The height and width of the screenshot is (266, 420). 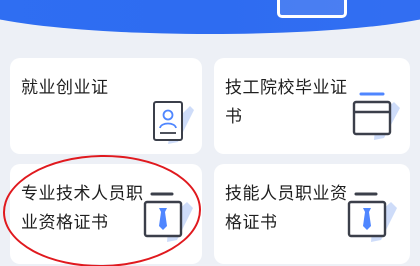 I want to click on card-label-line: 业资格证书, so click(x=65, y=223).